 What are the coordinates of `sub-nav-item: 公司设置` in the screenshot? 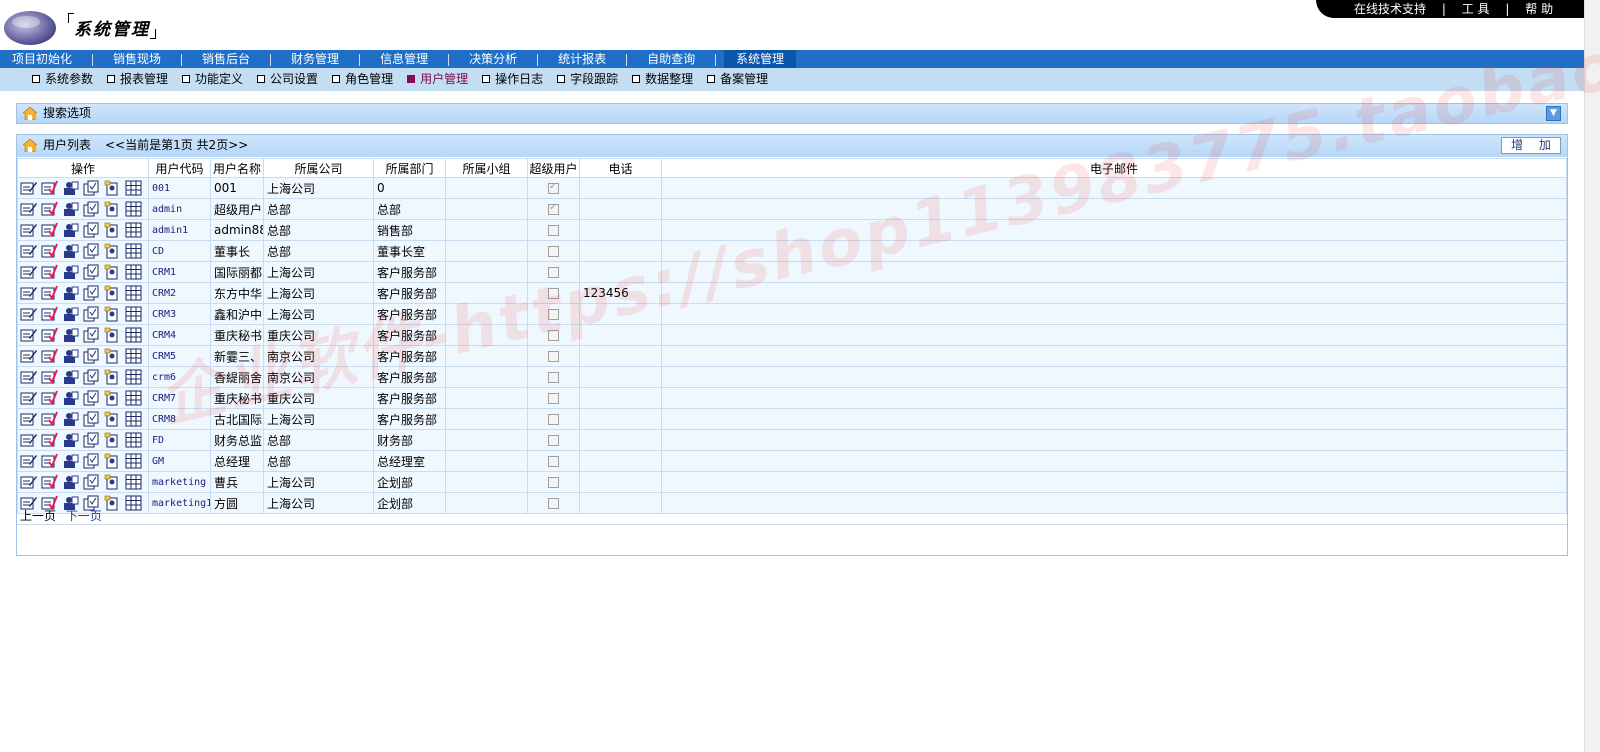 It's located at (287, 79).